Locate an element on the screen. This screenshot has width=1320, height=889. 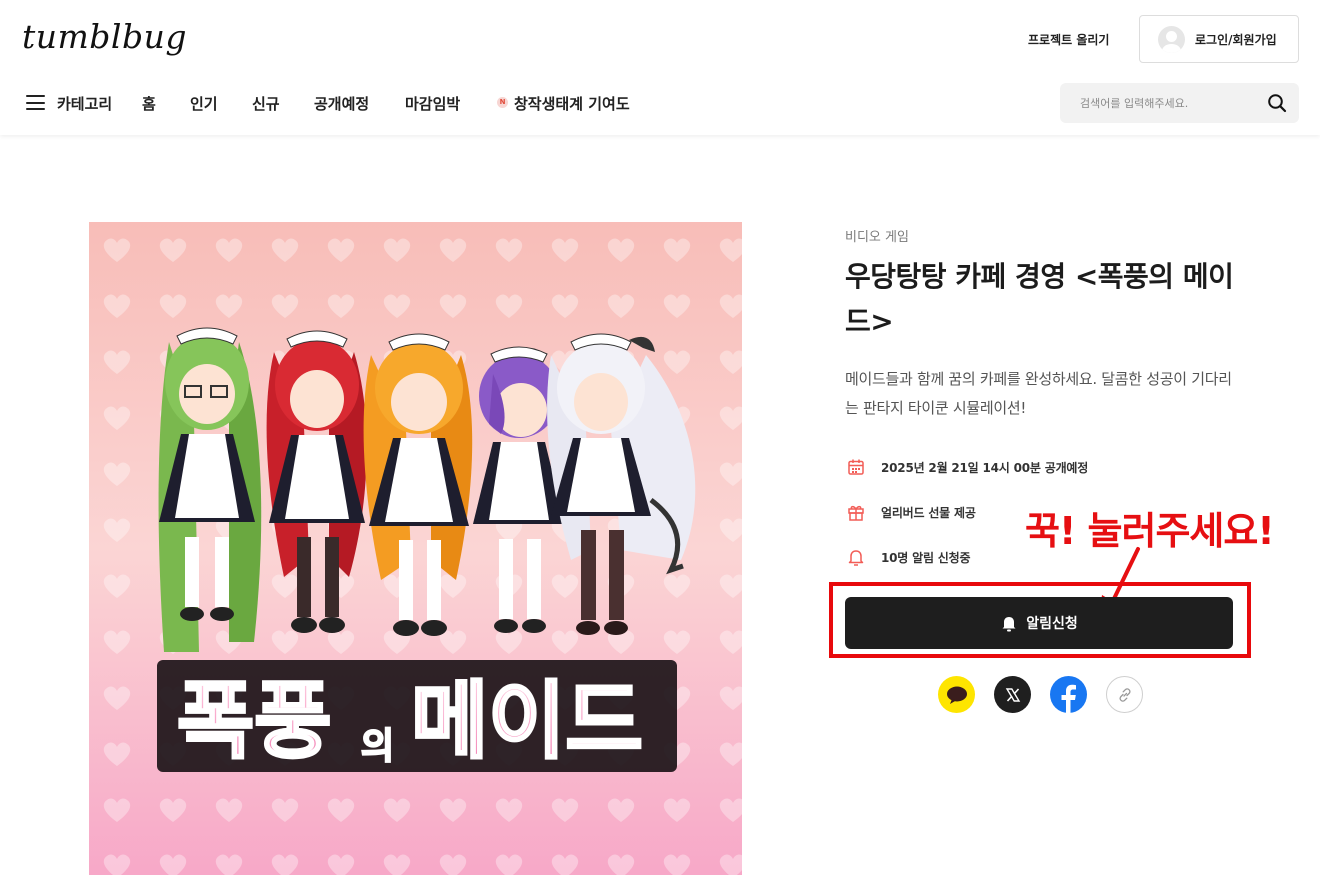
annotation-highlight-box is located at coordinates (1040, 620).